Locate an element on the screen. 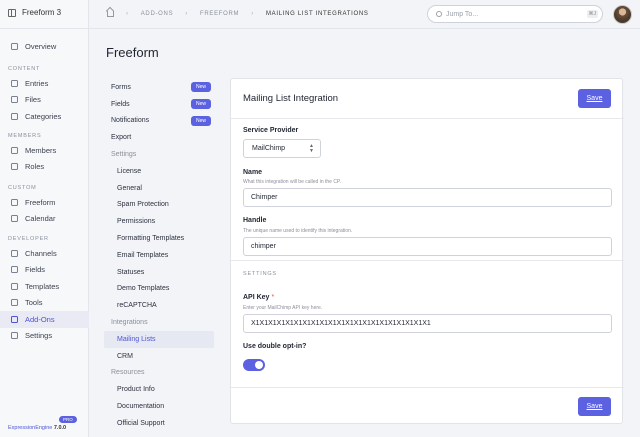 The height and width of the screenshot is (437, 640). subnav-item-permissions: Permissions is located at coordinates (159, 221).